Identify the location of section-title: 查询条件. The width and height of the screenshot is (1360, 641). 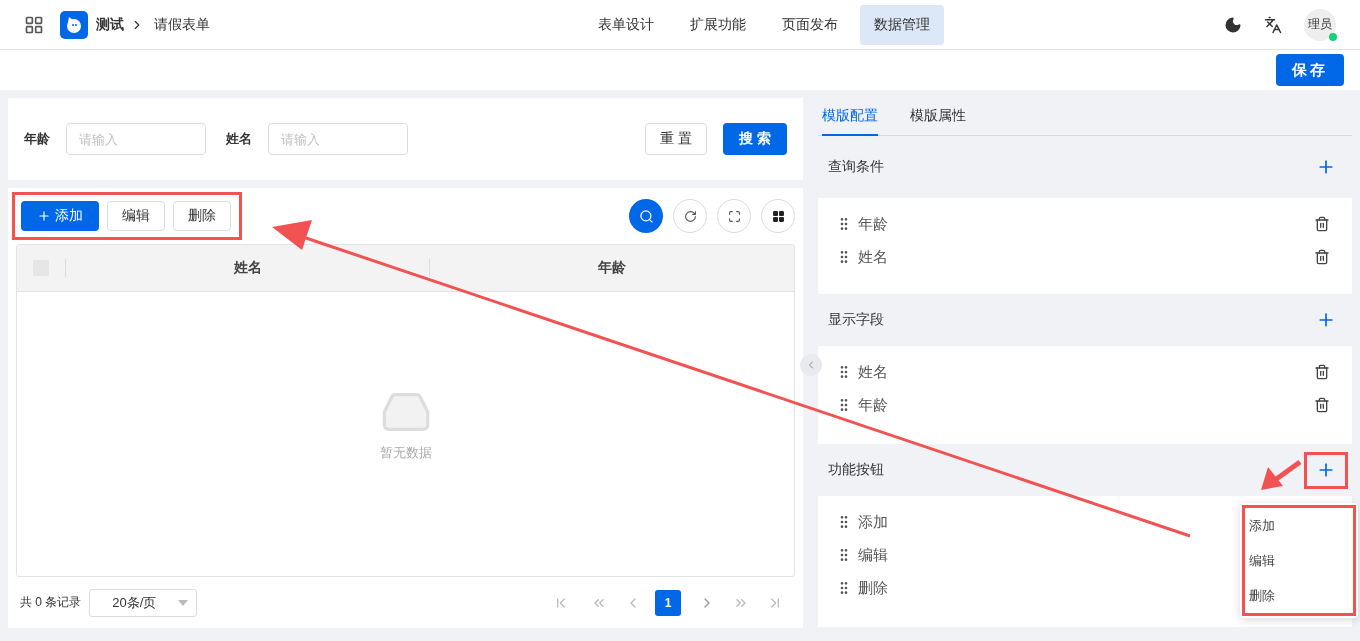
(856, 167).